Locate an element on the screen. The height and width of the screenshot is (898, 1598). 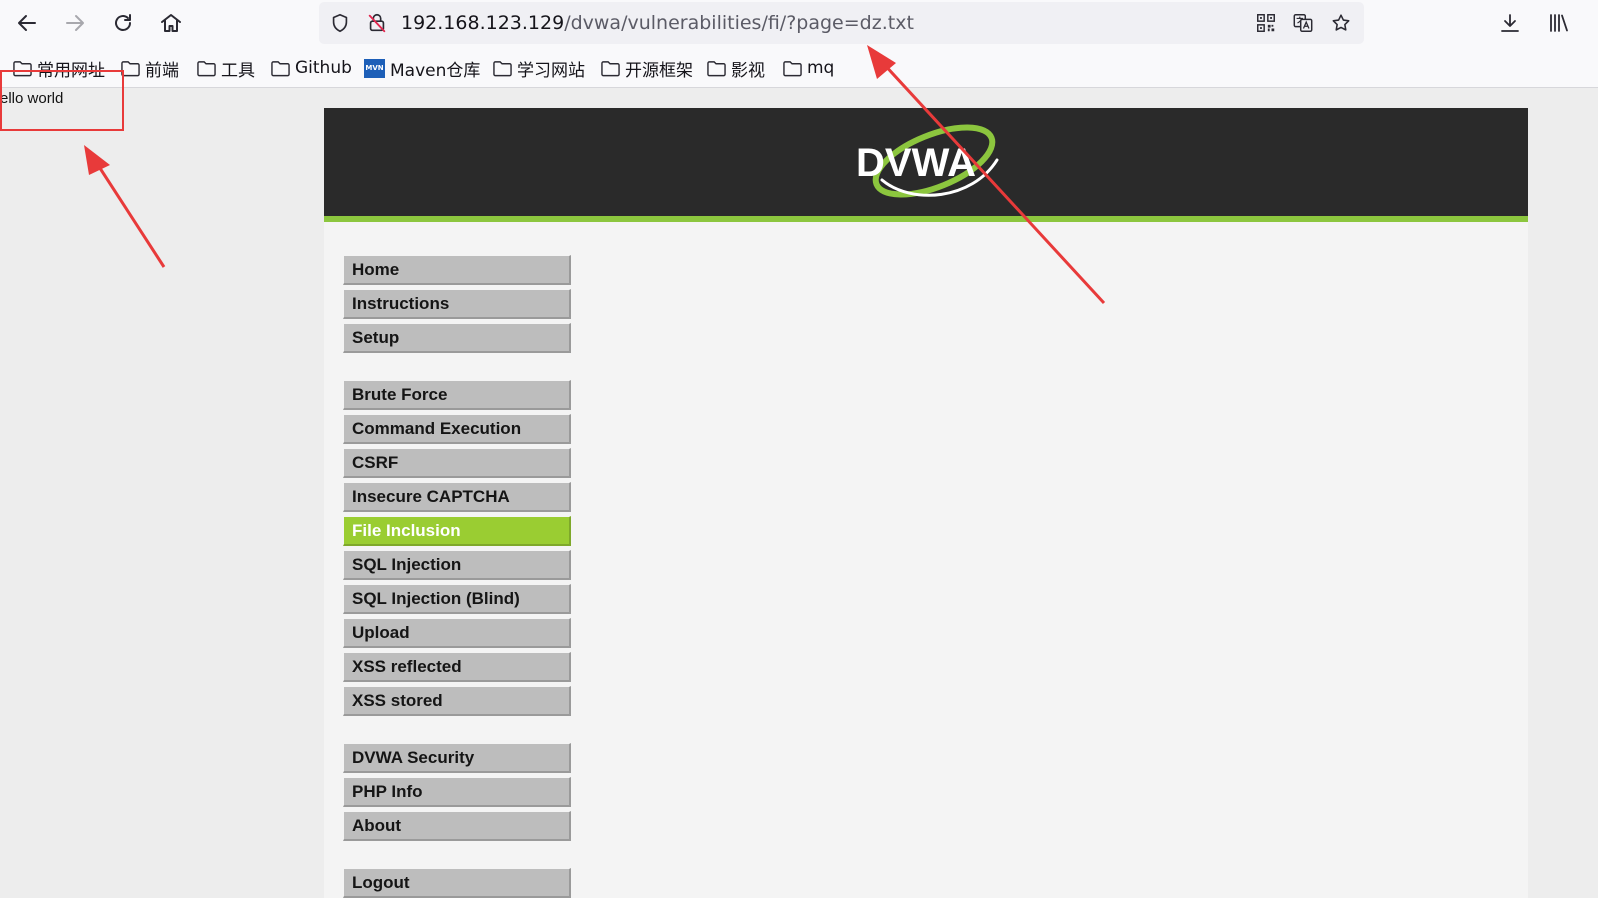
bookmark-label: 工具 is located at coordinates (238, 70).